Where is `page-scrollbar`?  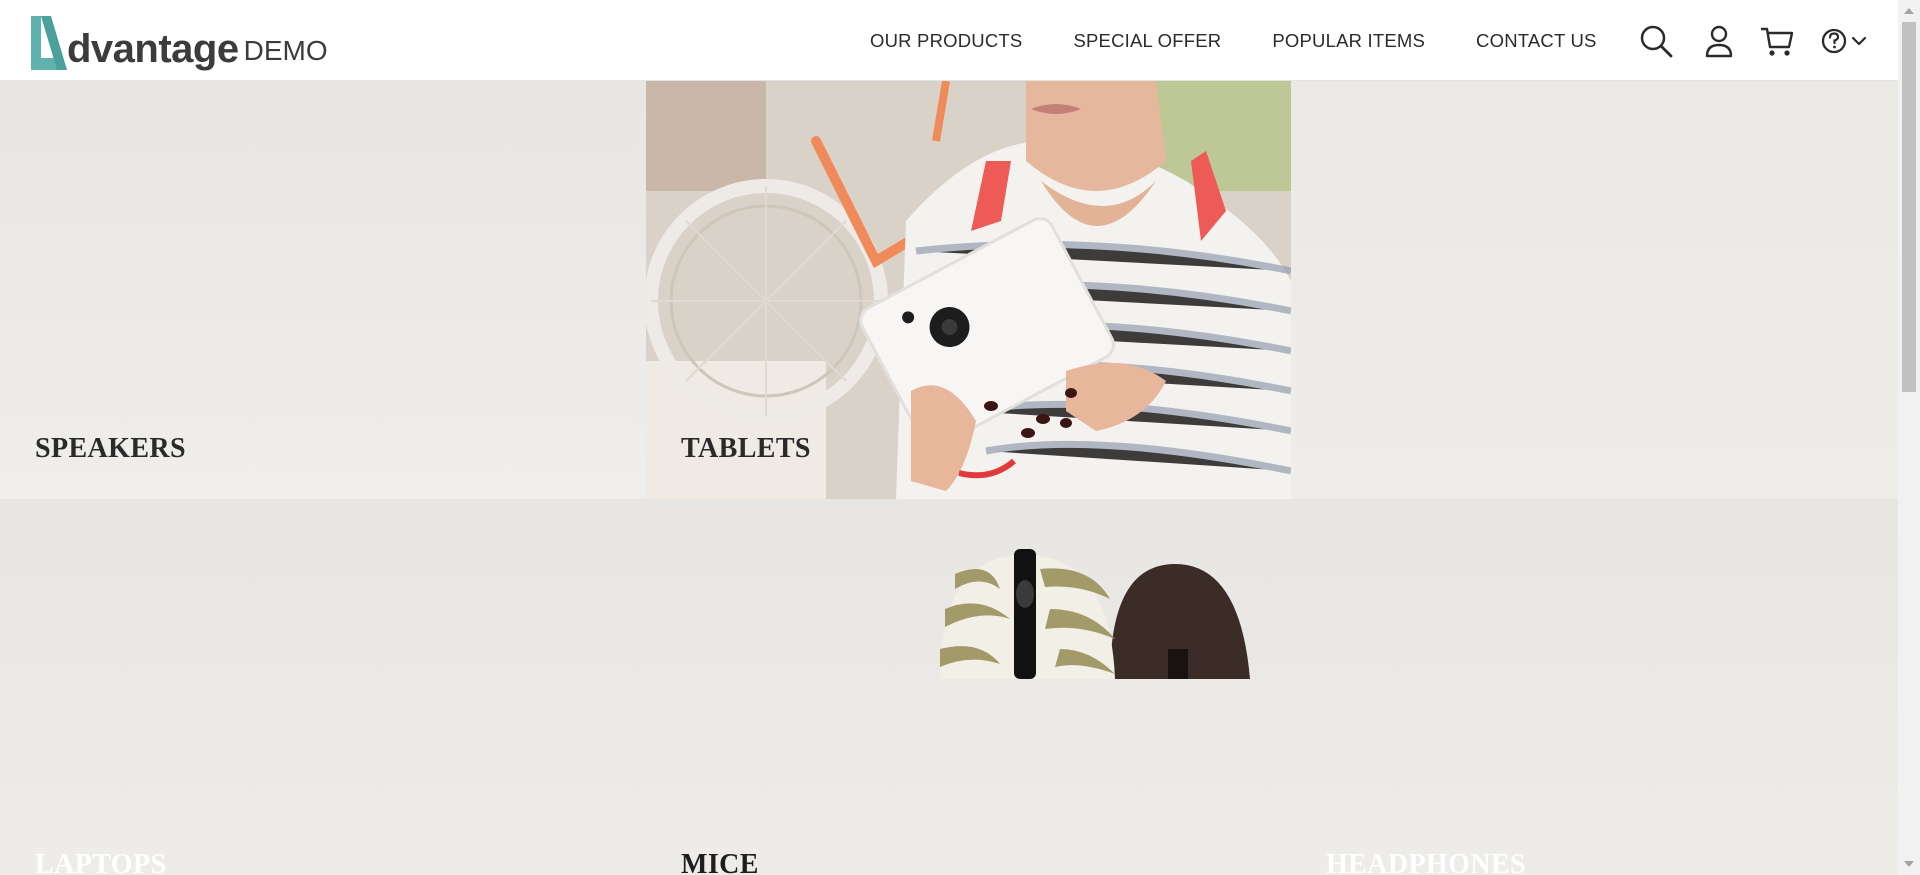
page-scrollbar is located at coordinates (1909, 437).